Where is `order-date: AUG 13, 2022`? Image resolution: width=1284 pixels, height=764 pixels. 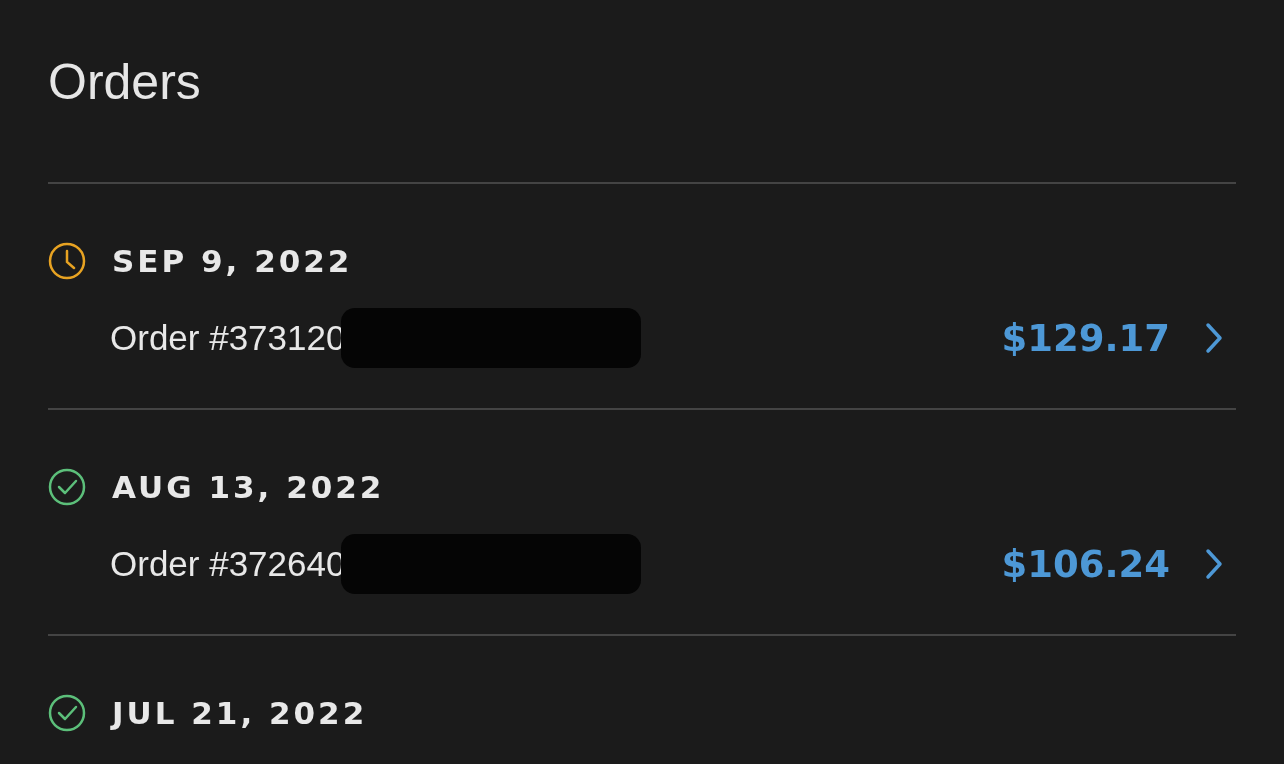 order-date: AUG 13, 2022 is located at coordinates (248, 487).